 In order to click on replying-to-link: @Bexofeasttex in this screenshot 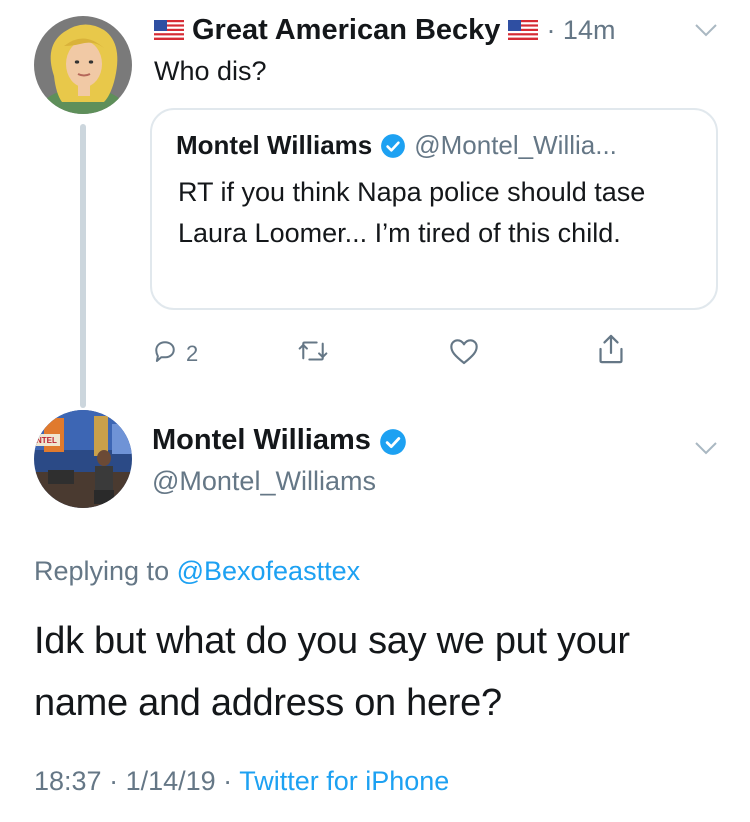, I will do `click(269, 571)`.